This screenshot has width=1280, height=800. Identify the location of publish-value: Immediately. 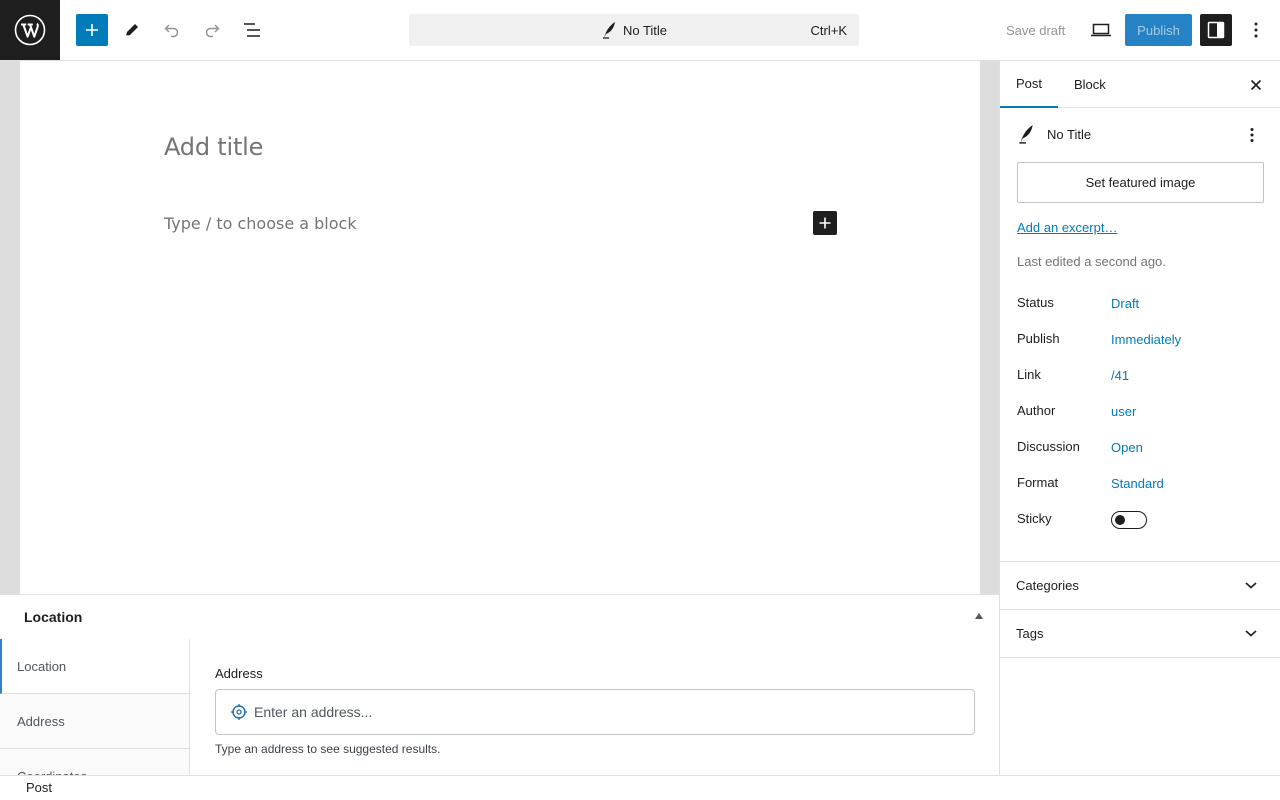
(1146, 339).